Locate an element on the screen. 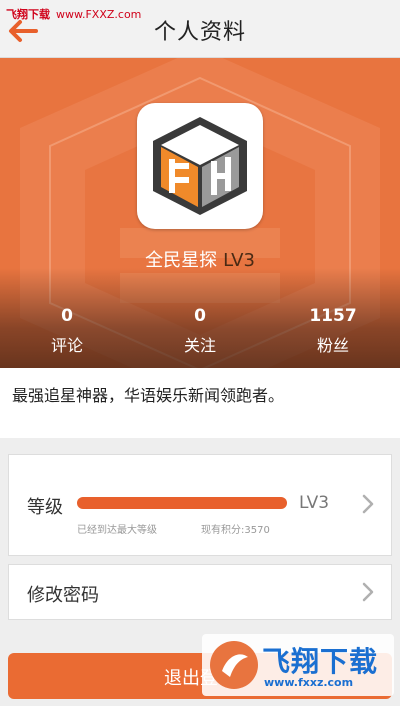 The image size is (400, 706). level-progress-fill is located at coordinates (182, 503).